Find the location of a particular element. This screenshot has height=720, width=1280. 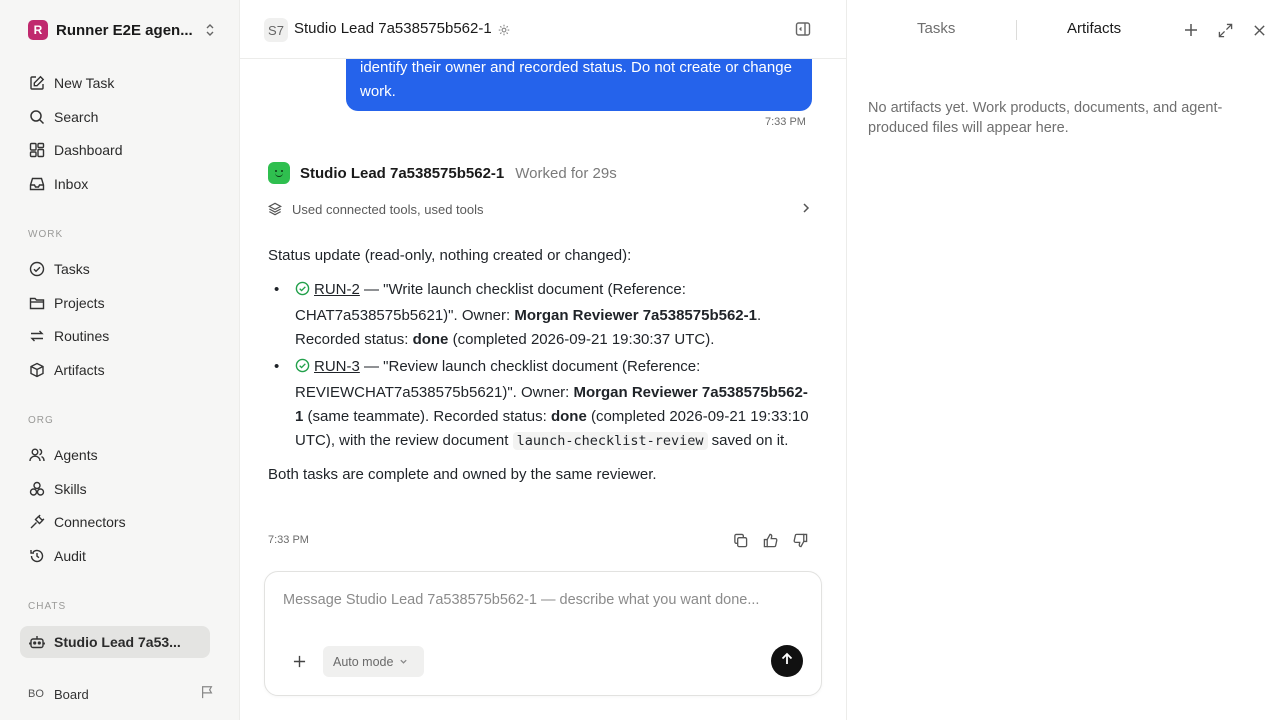

chevron-up-down-icon is located at coordinates (210, 30).